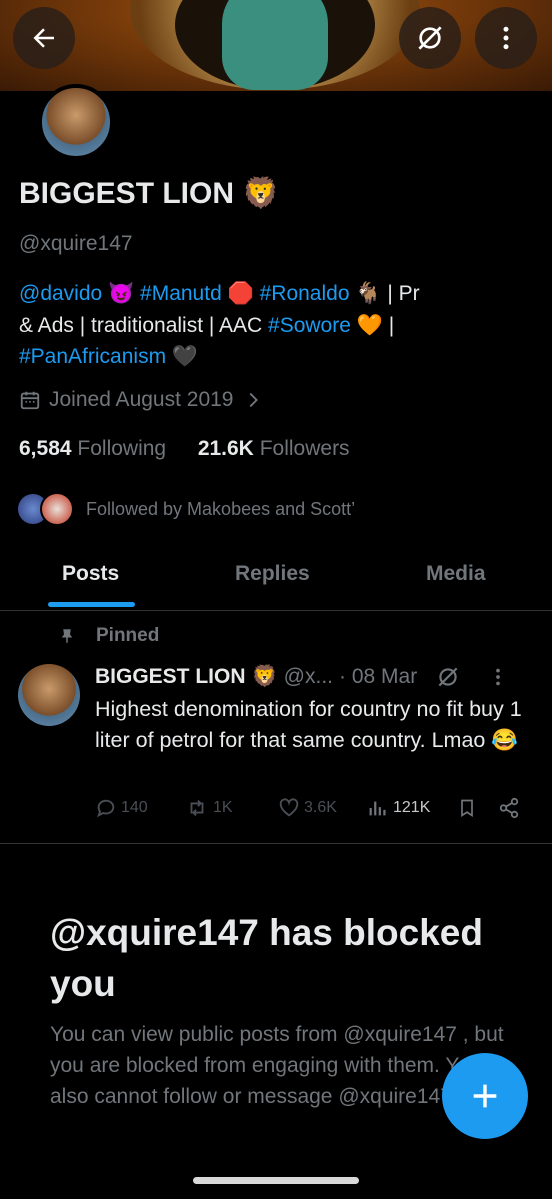  I want to click on followers-stat: 21.6K Followers, so click(274, 448).